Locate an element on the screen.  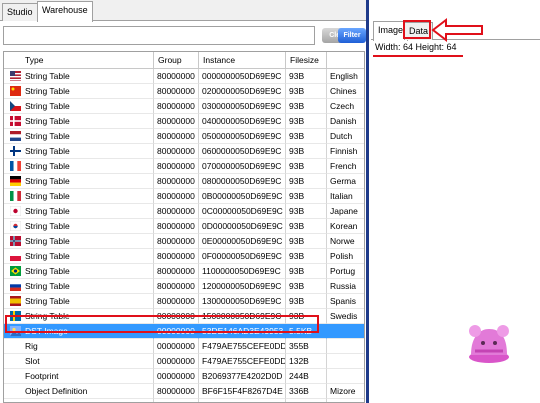
flag-it-icon is located at coordinates (15, 196).